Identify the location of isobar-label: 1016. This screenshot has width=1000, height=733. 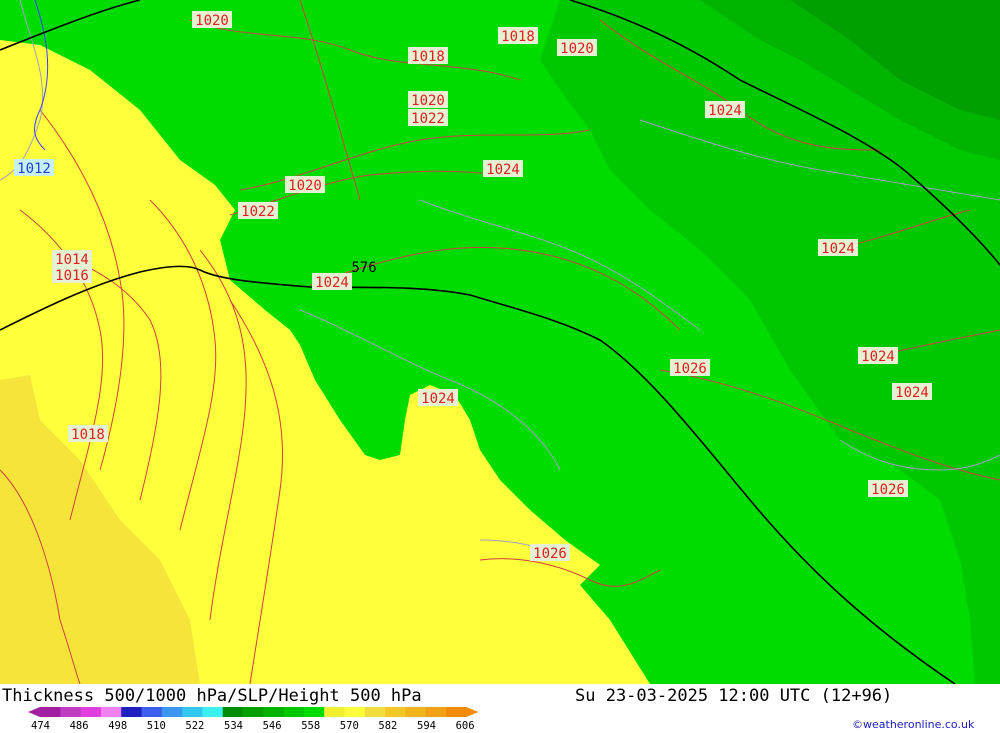
(72, 275).